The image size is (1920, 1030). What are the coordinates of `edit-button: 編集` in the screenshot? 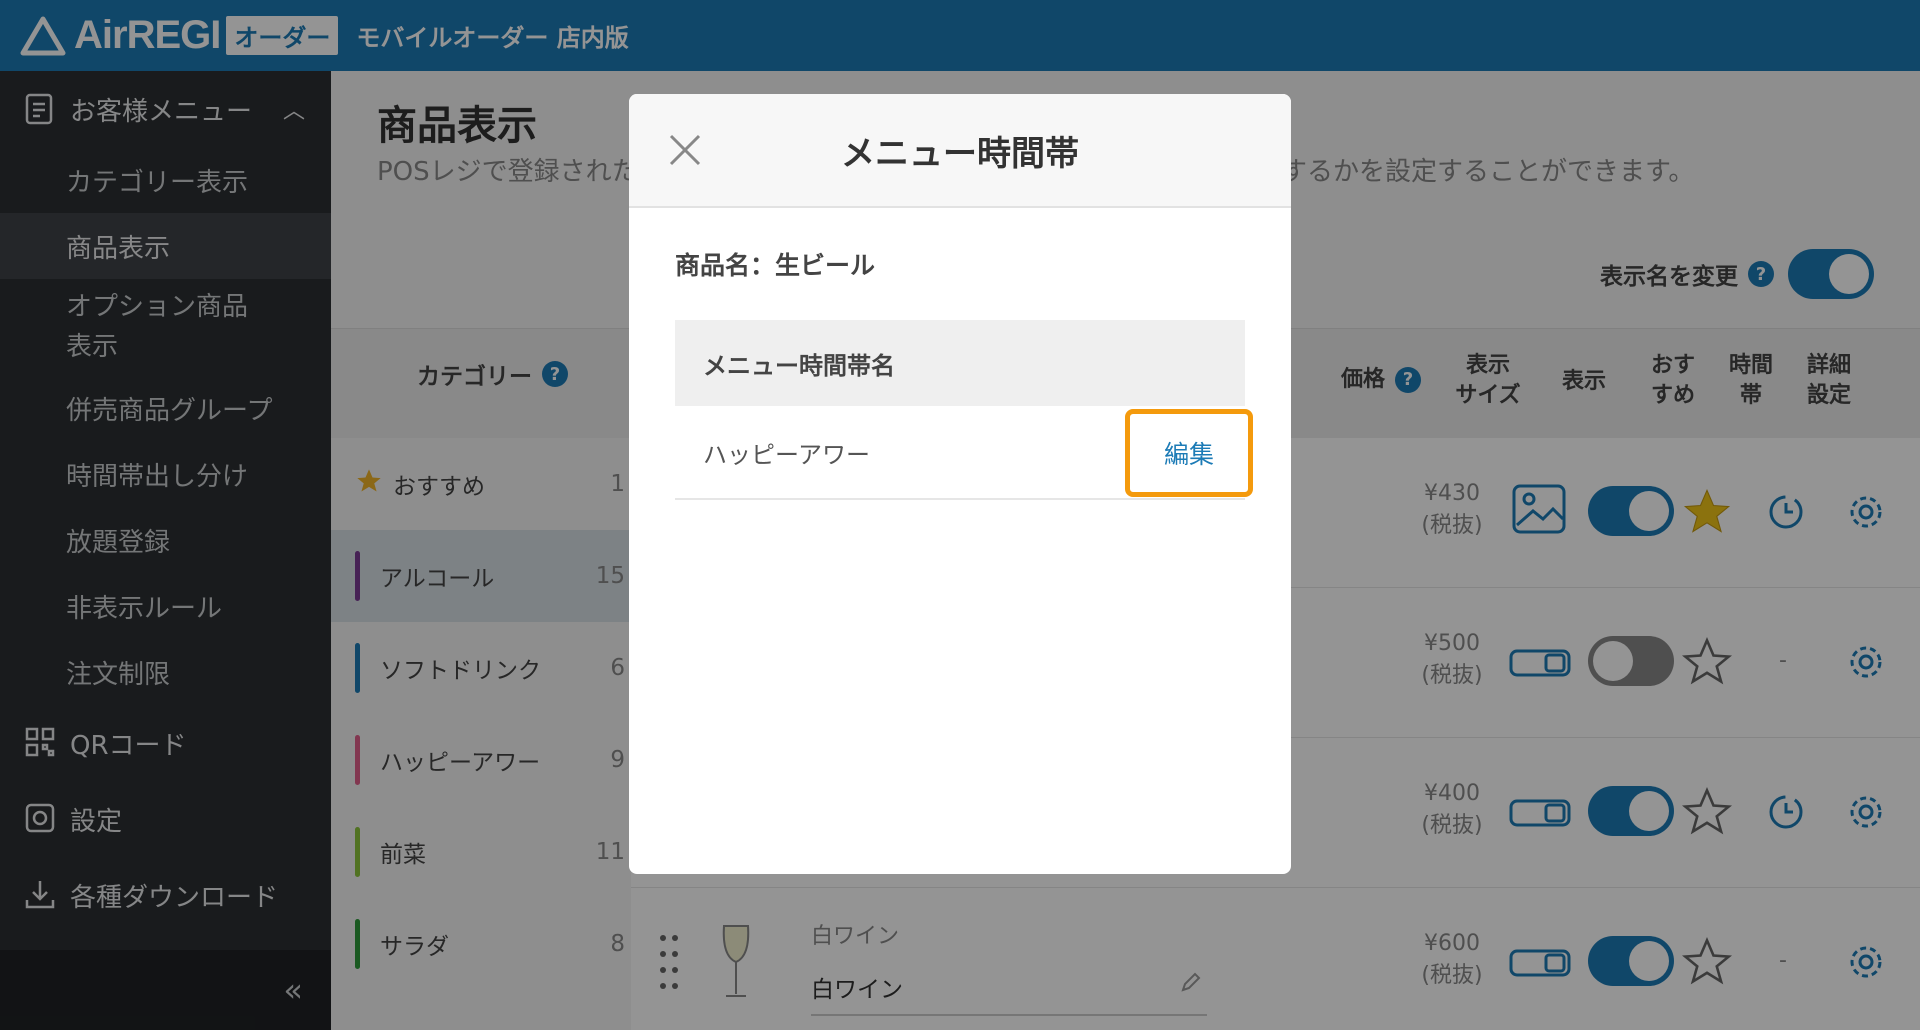 It's located at (1189, 453).